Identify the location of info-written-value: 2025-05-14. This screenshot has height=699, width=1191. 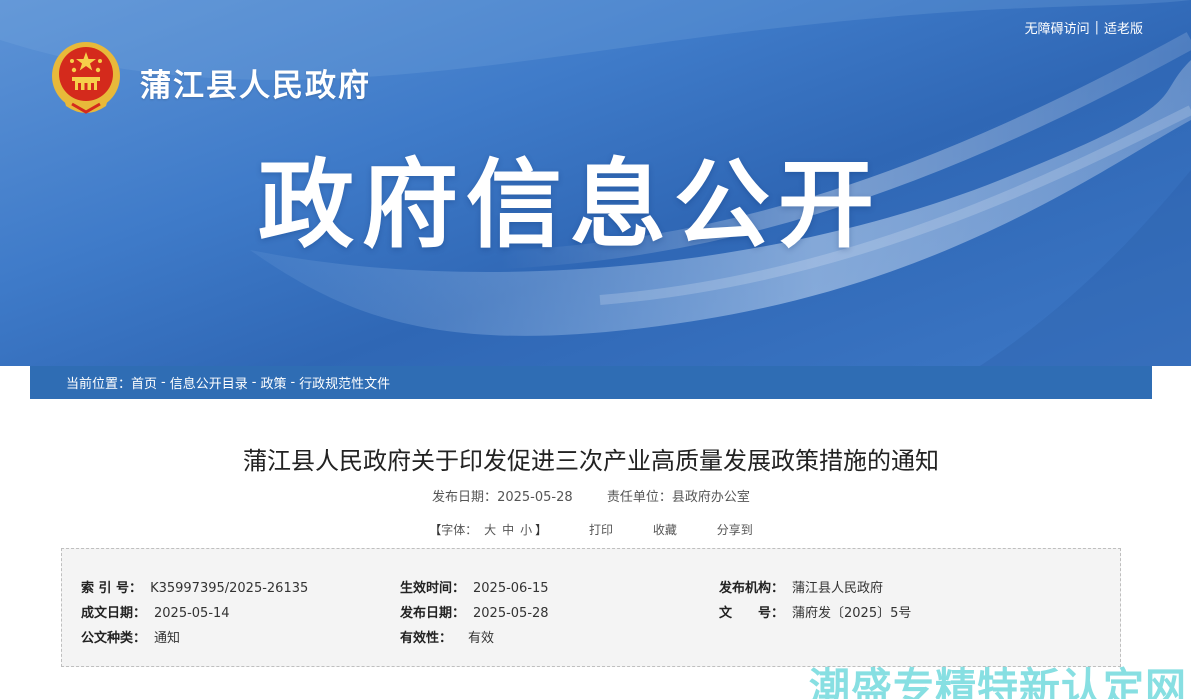
(192, 613).